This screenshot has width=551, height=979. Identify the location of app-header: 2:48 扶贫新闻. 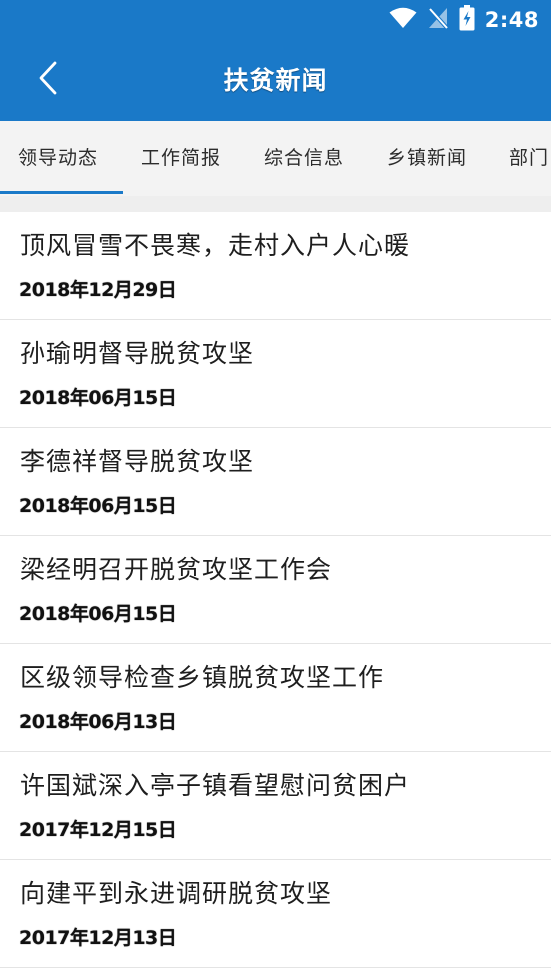
(275, 60).